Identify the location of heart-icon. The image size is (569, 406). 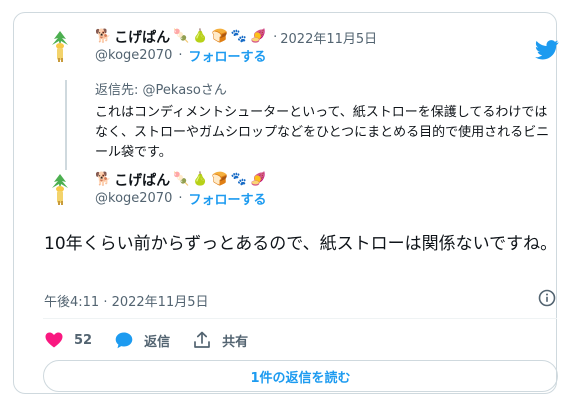
(54, 340).